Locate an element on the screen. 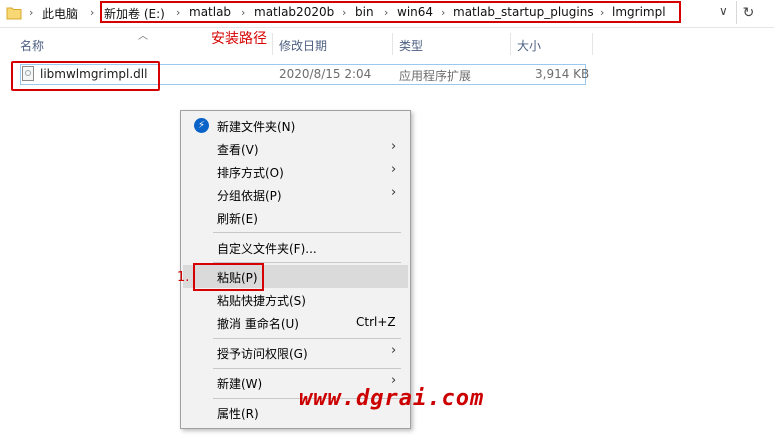 The height and width of the screenshot is (435, 774). refresh-button: ↻ is located at coordinates (748, 12).